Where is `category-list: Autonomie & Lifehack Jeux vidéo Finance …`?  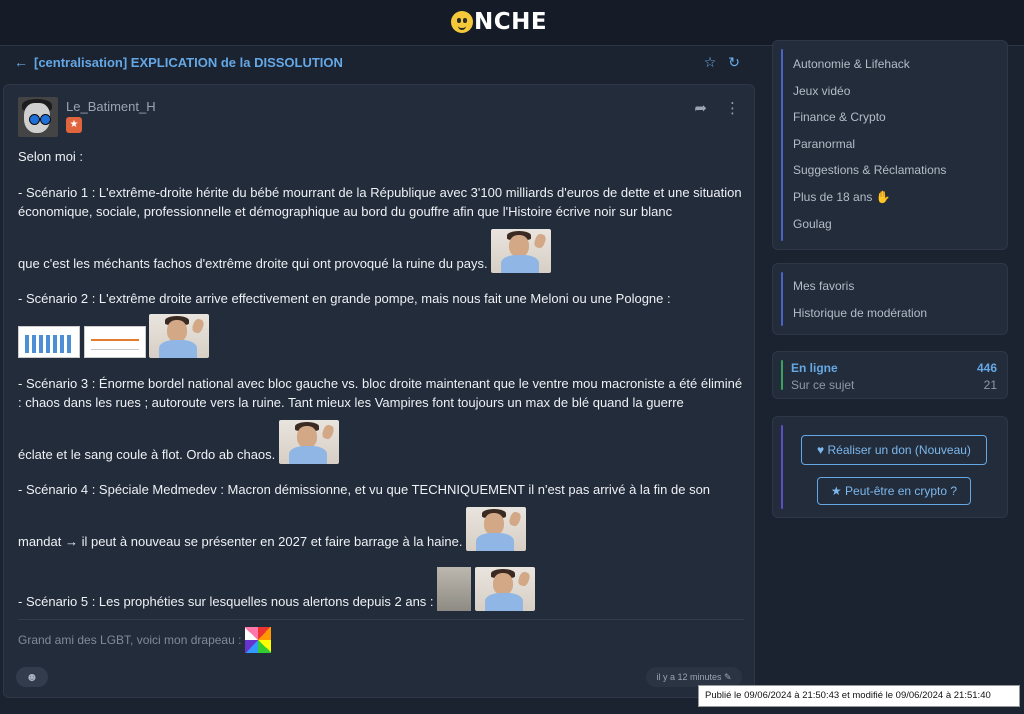 category-list: Autonomie & Lifehack Jeux vidéo Finance … is located at coordinates (869, 144).